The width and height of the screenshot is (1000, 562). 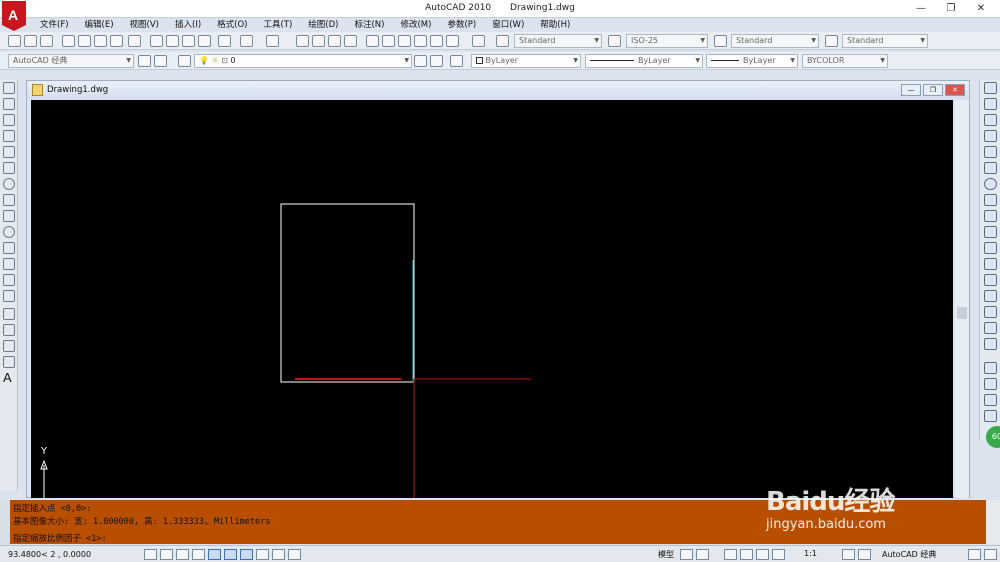 I want to click on rectangle-icon, so click(x=9, y=152).